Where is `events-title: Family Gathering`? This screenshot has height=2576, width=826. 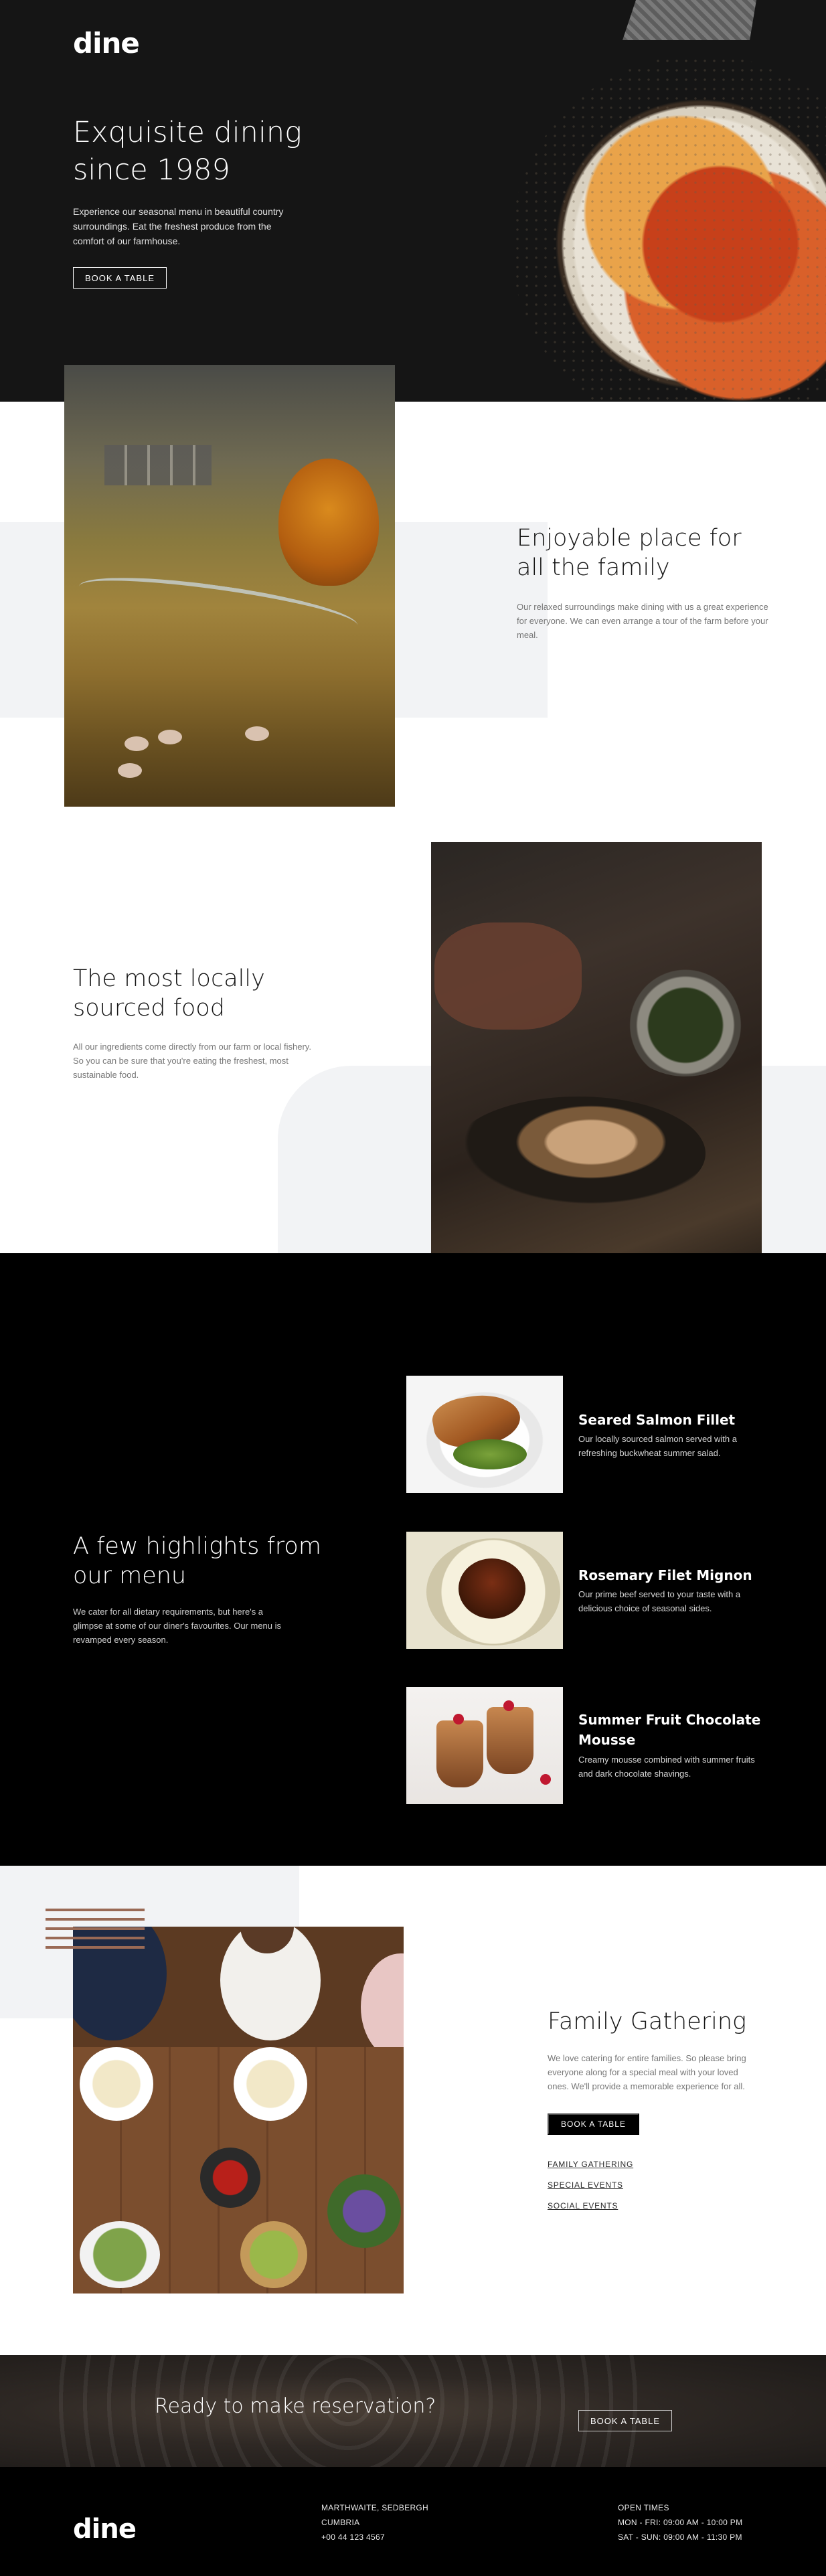
events-title: Family Gathering is located at coordinates (647, 2022).